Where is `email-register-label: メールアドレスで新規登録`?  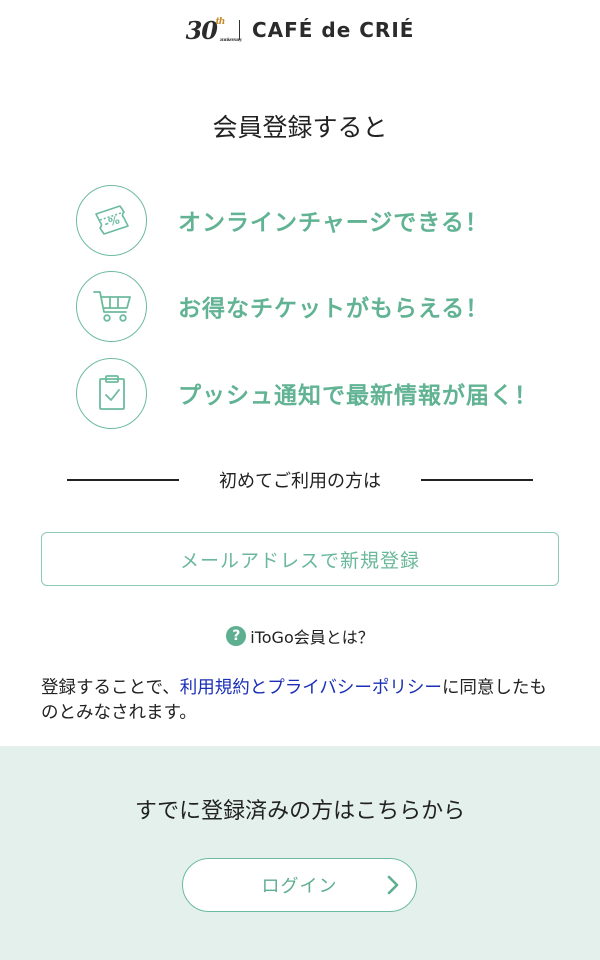 email-register-label: メールアドレスで新規登録 is located at coordinates (299, 560).